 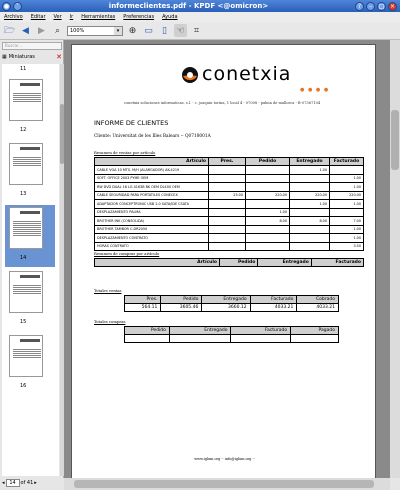 What do you see at coordinates (30, 364) in the screenshot?
I see `thumbnail: 16` at bounding box center [30, 364].